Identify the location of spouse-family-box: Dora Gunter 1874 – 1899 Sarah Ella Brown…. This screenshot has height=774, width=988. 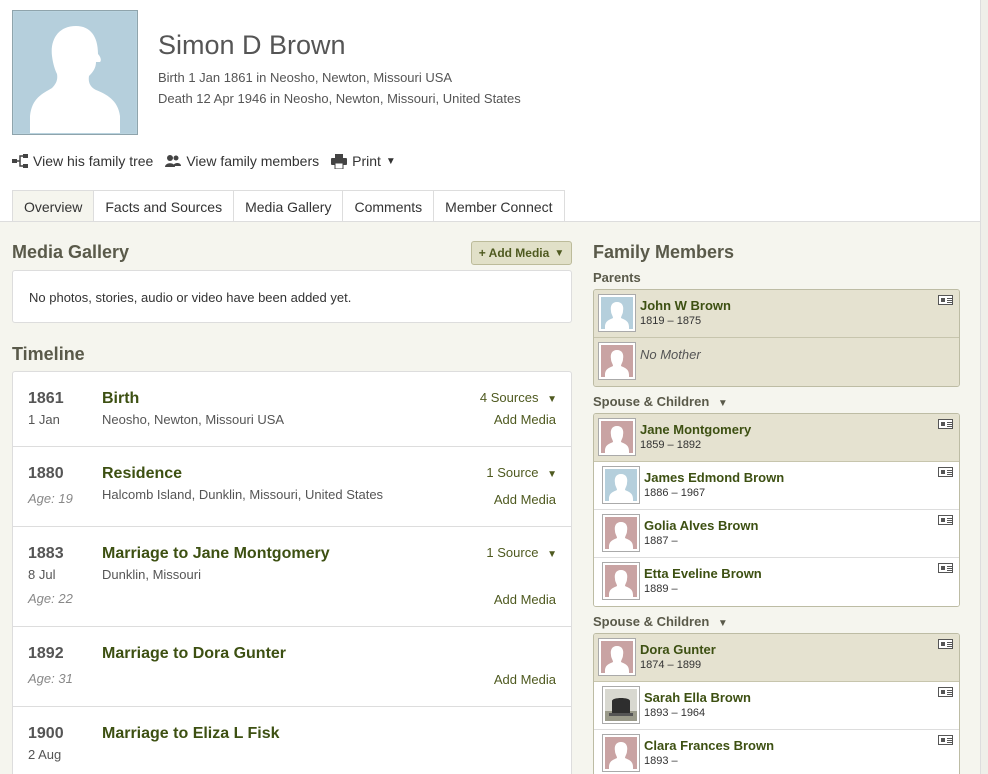
(776, 703).